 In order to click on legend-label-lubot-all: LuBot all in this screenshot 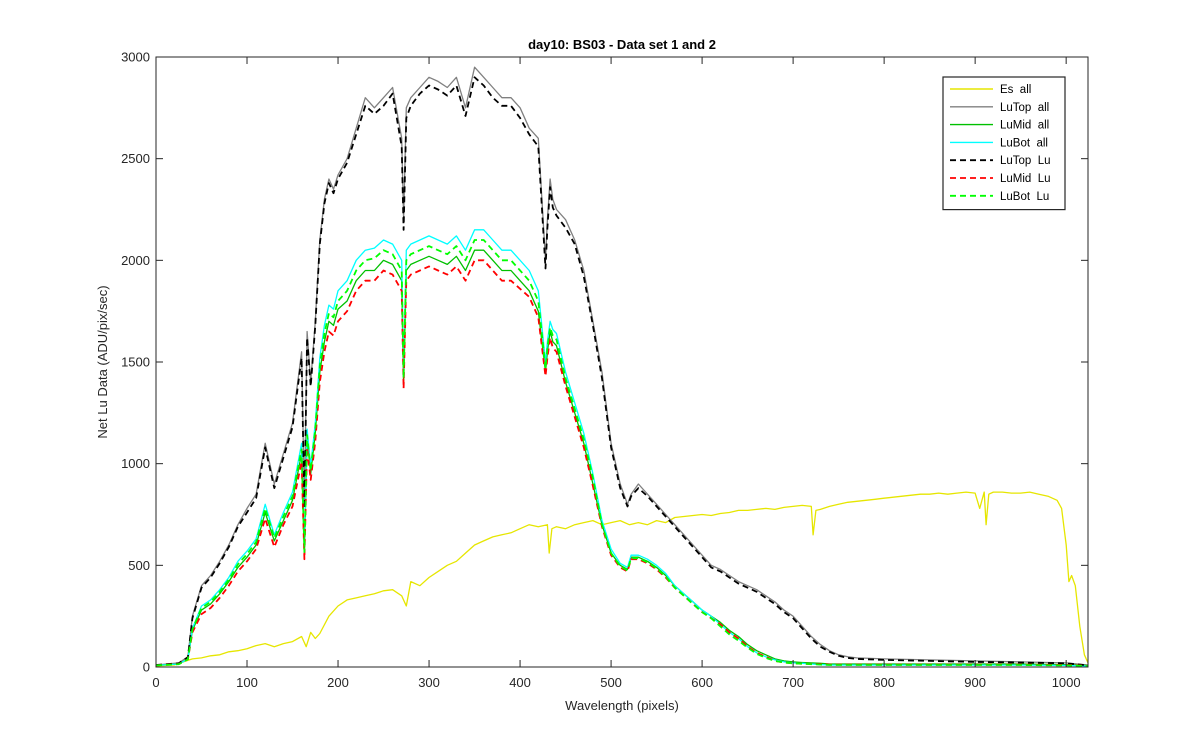, I will do `click(1024, 143)`.